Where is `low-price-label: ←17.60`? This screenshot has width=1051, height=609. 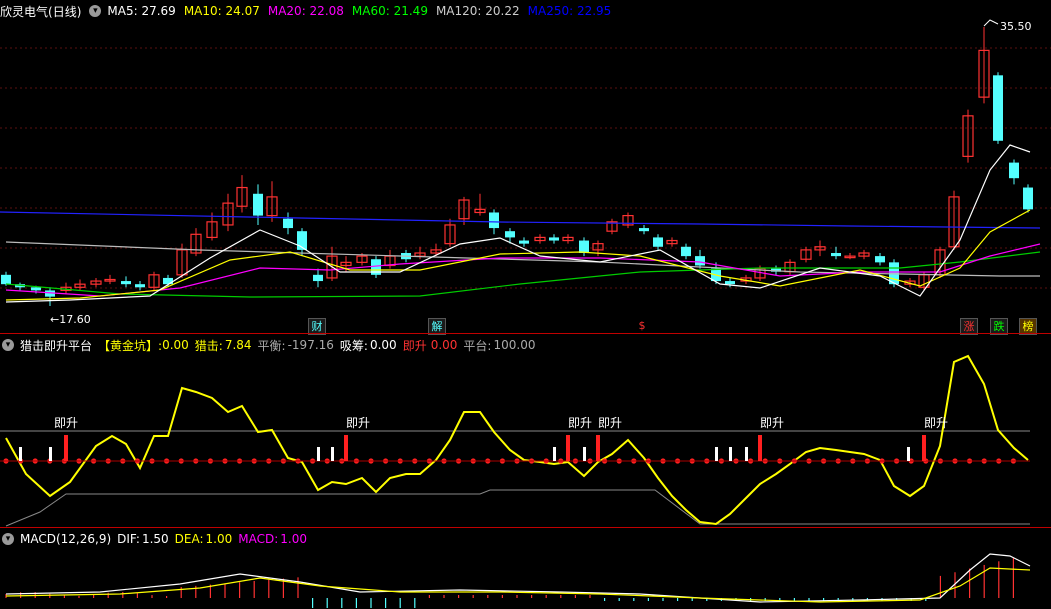
low-price-label: ←17.60 is located at coordinates (70, 319).